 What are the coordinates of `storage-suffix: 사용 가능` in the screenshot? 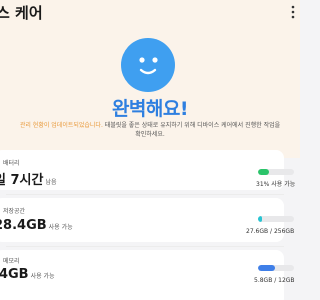 It's located at (60, 227).